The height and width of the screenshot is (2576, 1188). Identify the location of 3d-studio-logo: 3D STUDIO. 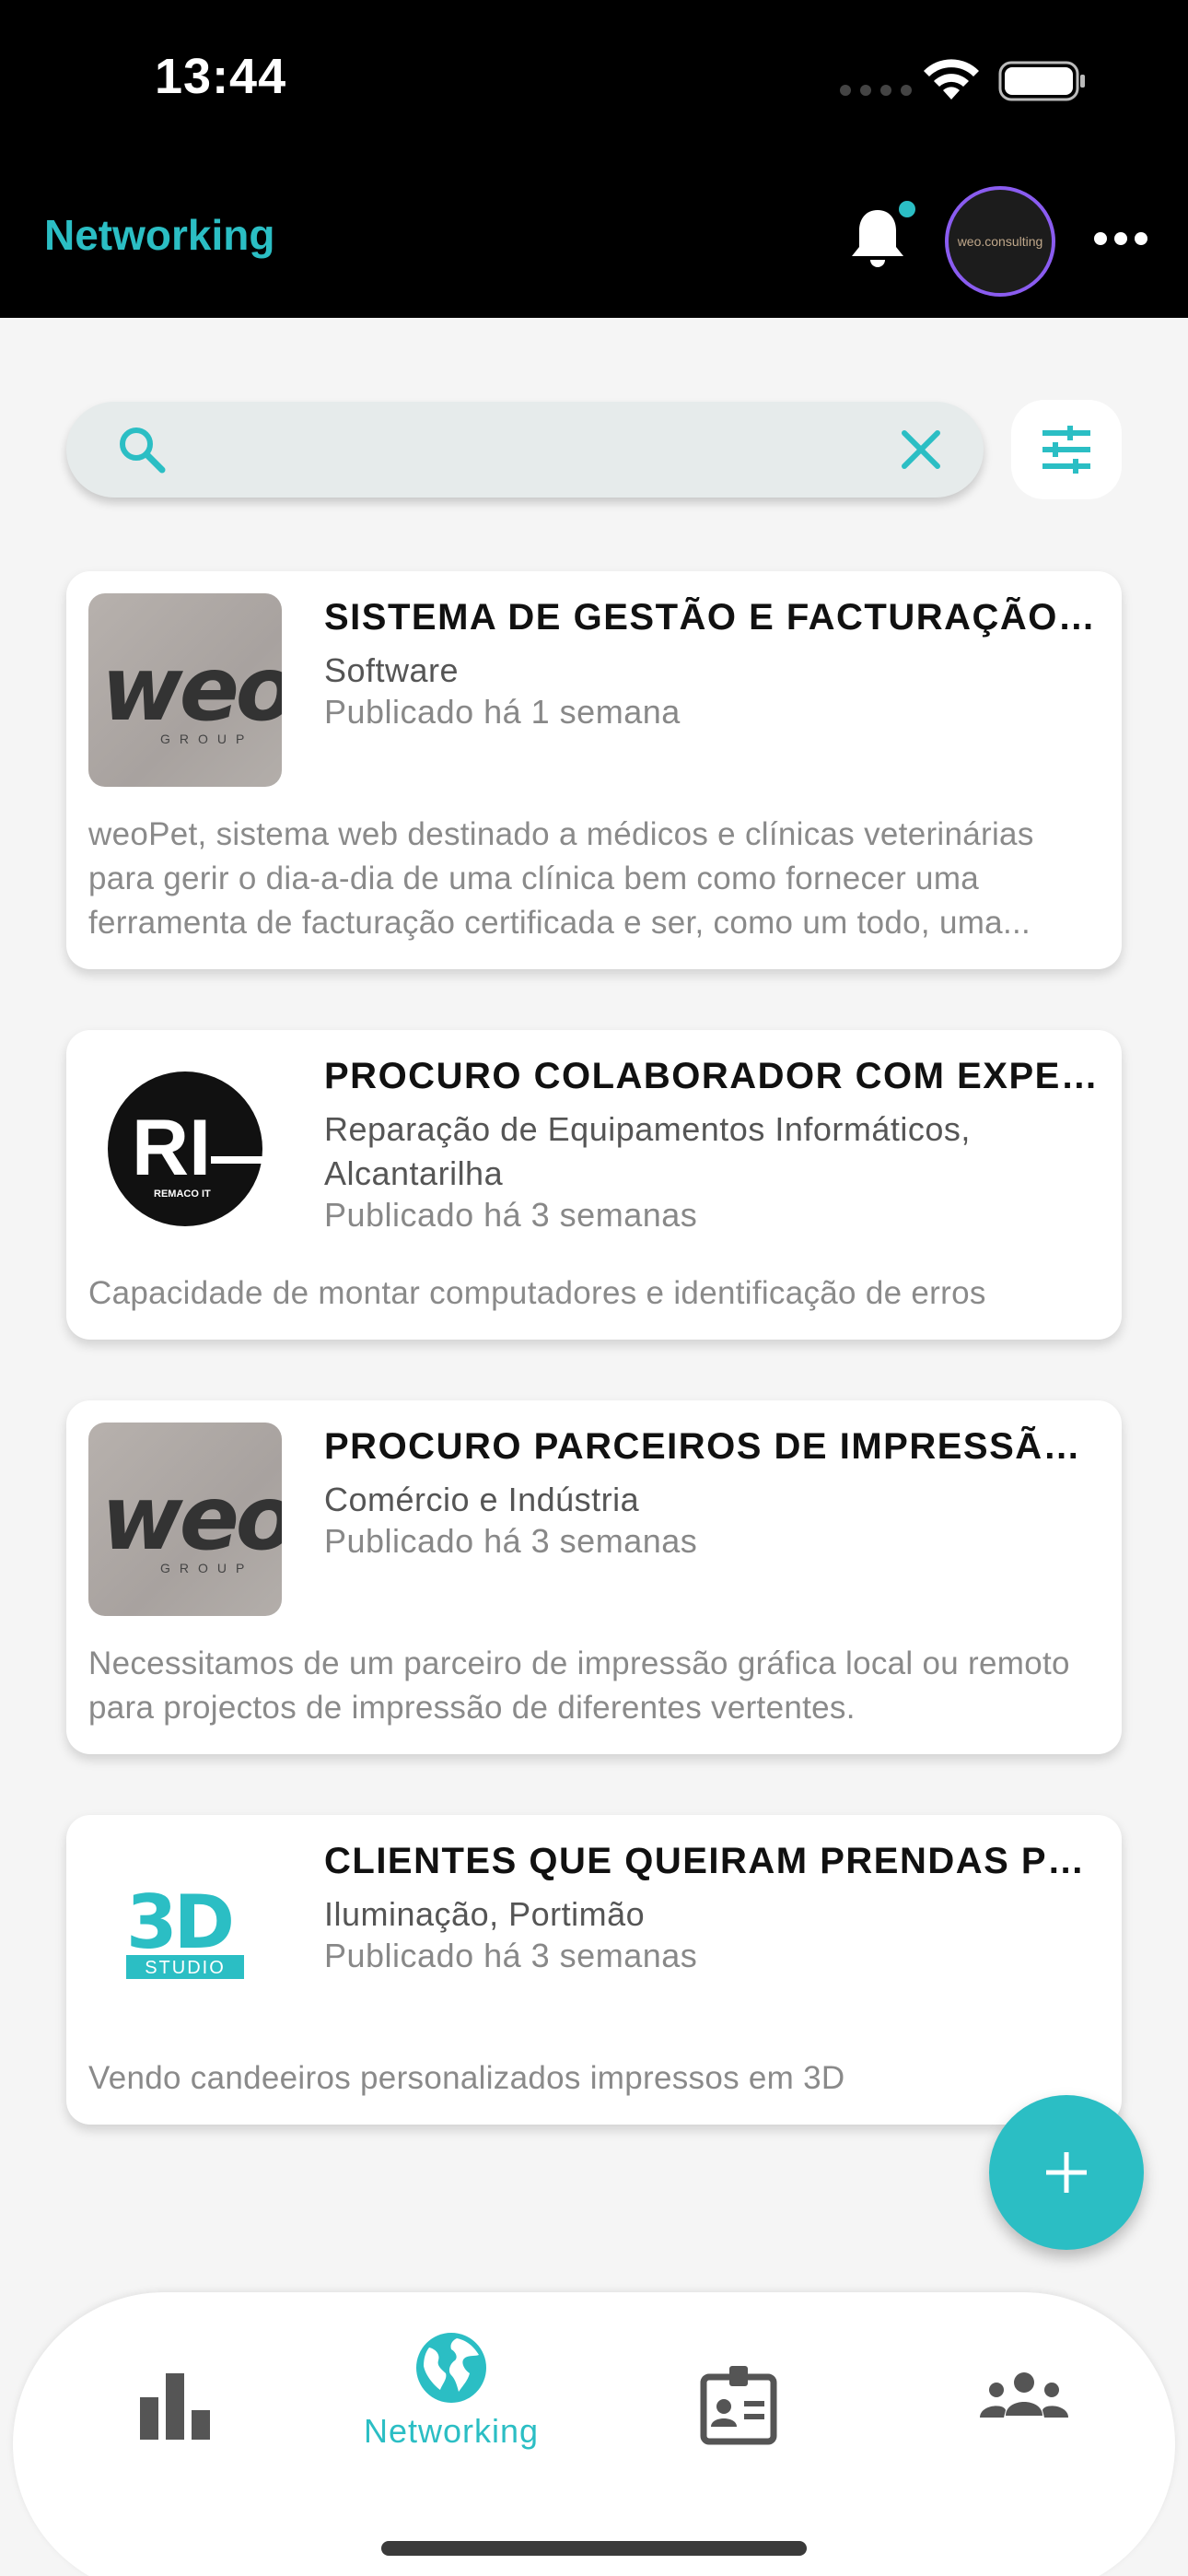
(185, 1934).